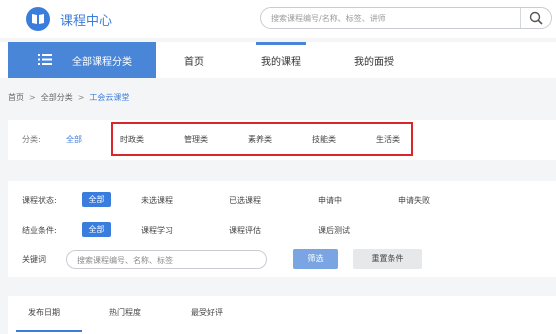 Image resolution: width=556 pixels, height=334 pixels. Describe the element at coordinates (45, 59) in the screenshot. I see `list-menu-icon` at that location.